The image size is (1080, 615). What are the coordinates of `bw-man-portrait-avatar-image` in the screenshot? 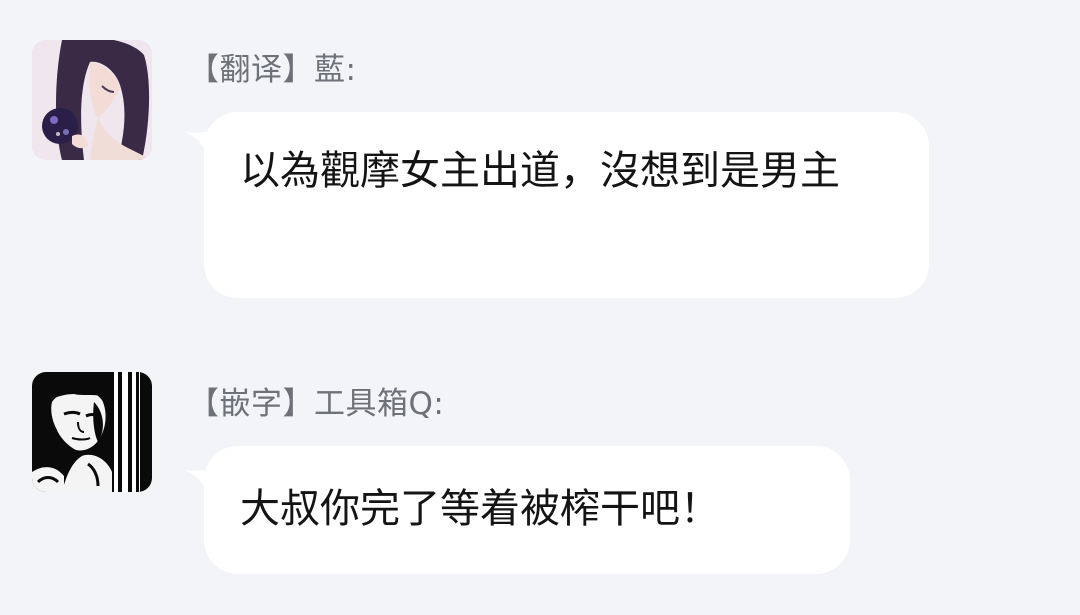 It's located at (92, 432).